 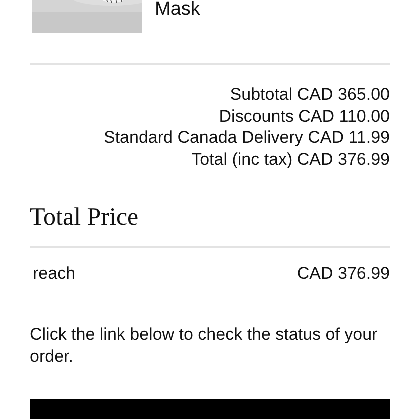 I want to click on section-heading: Total Price, so click(x=85, y=217).